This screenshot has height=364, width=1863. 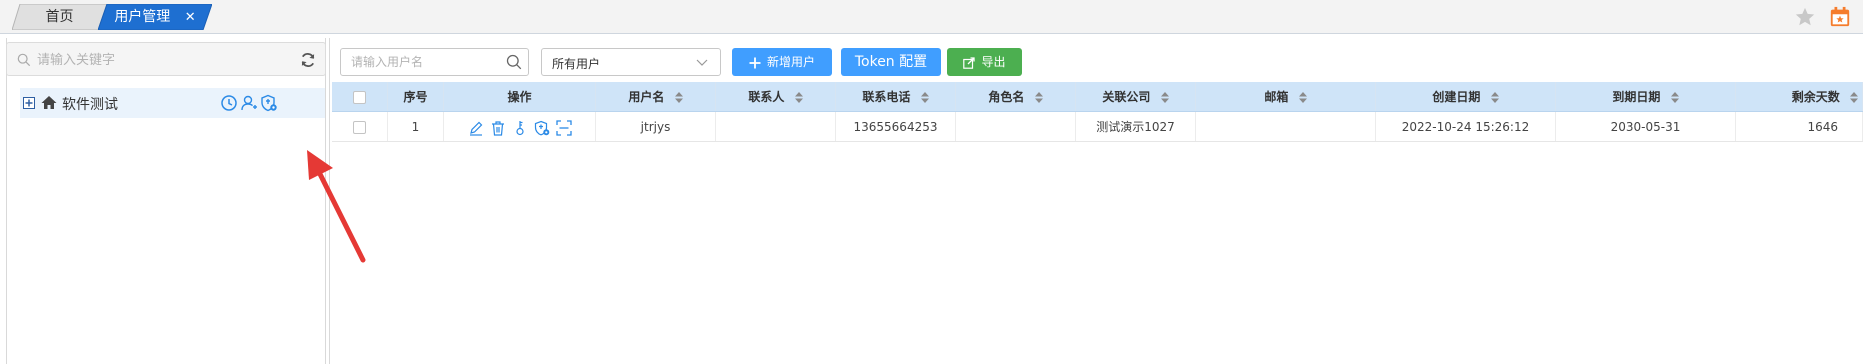 I want to click on tab-bar: 首页 用户管理 ✕, so click(x=931, y=17).